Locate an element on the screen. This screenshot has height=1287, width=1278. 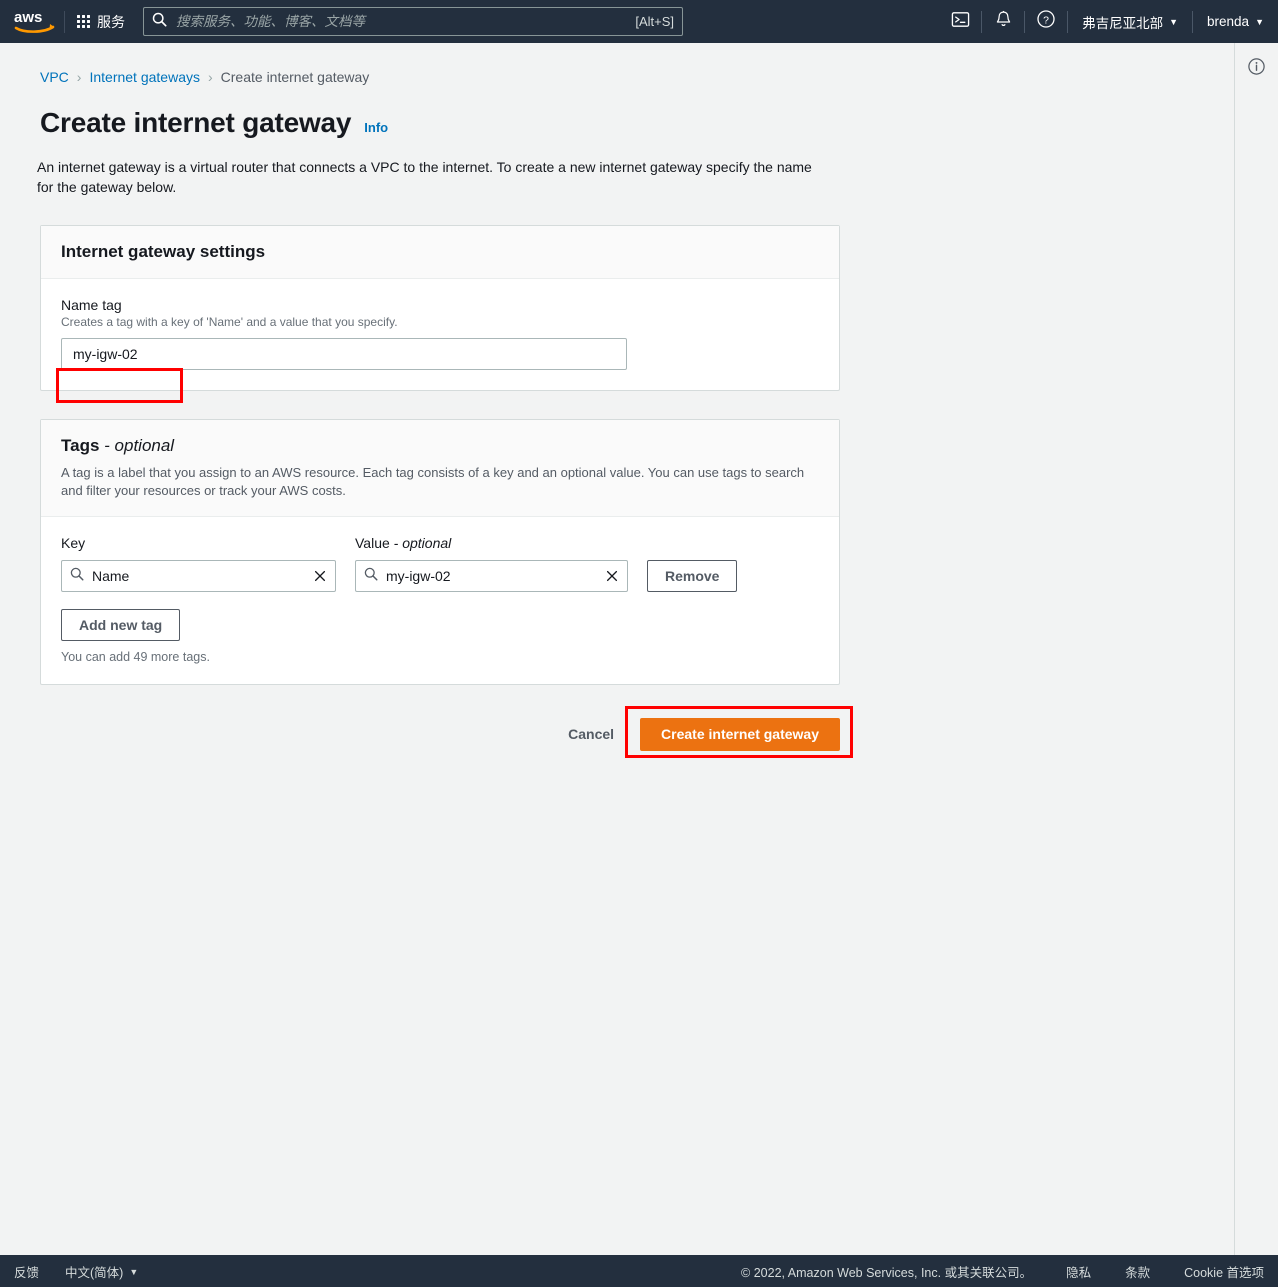
aws-logo: aws is located at coordinates (31, 22).